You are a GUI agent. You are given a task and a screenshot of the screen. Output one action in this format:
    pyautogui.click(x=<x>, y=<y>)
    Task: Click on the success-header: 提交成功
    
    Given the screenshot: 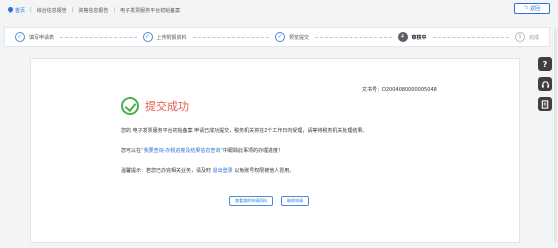 What is the action you would take?
    pyautogui.click(x=155, y=106)
    